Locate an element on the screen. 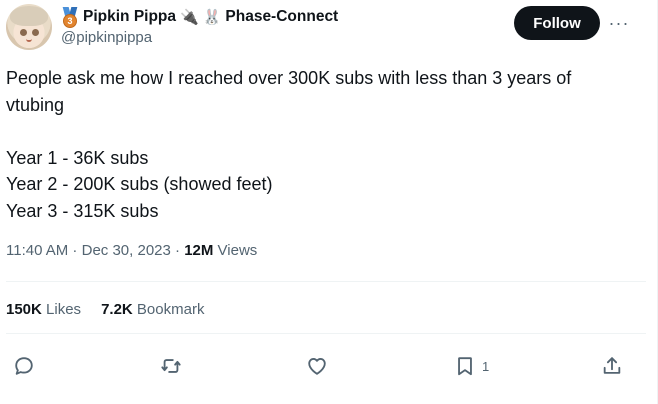 Image resolution: width=658 pixels, height=404 pixels. tweet-line-blank is located at coordinates (326, 131).